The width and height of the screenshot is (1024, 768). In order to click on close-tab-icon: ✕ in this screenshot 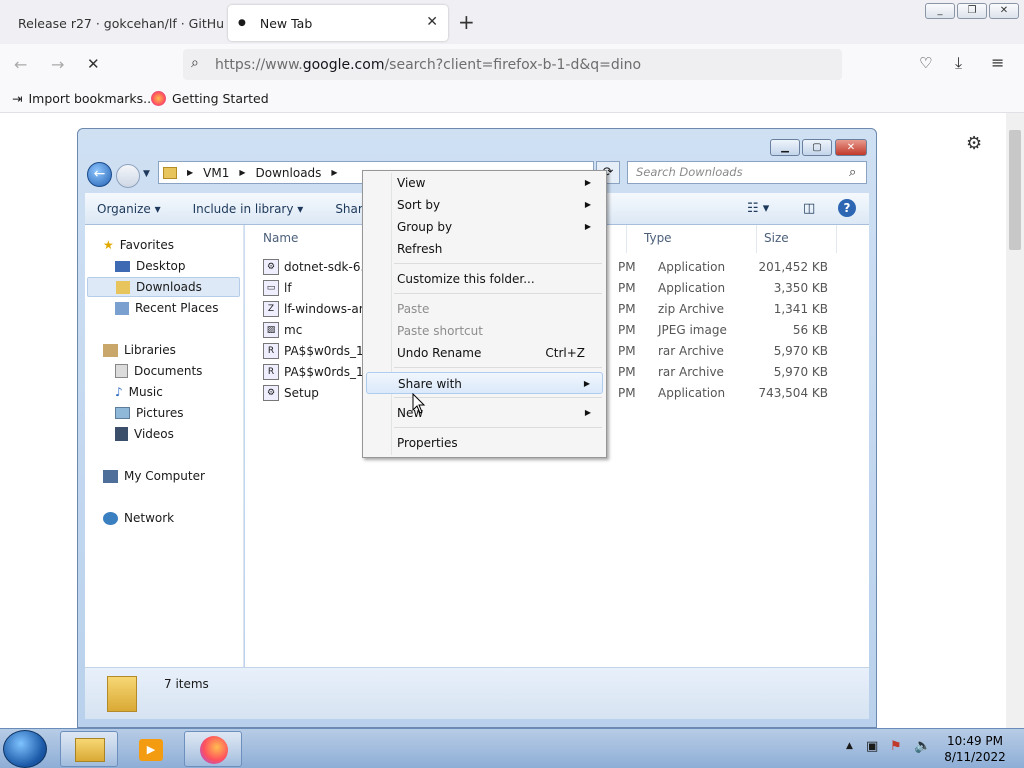, I will do `click(432, 22)`.